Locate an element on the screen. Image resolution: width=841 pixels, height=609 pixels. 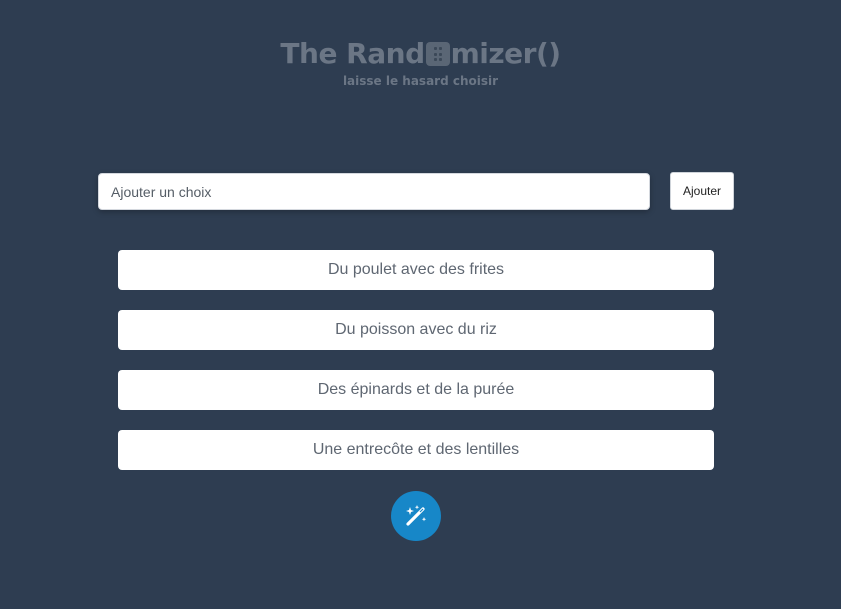
app-title: The Rand mizer() is located at coordinates (420, 54).